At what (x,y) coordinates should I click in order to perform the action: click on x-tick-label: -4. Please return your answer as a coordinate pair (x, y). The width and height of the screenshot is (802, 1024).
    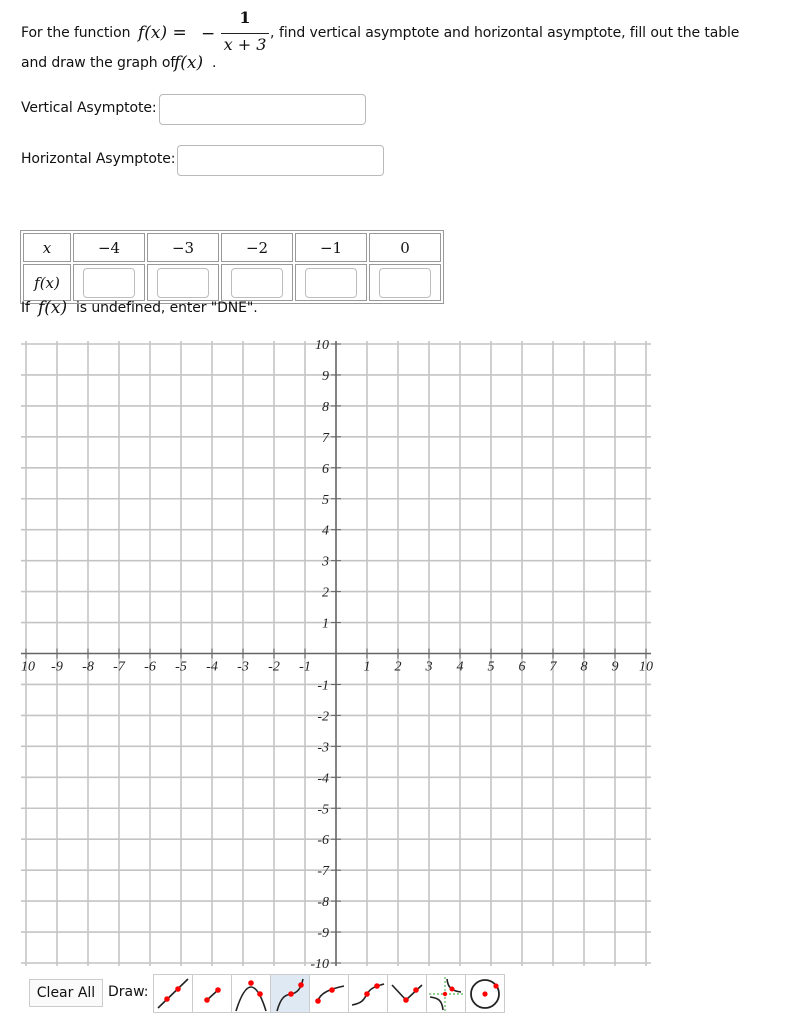
    Looking at the image, I should click on (212, 667).